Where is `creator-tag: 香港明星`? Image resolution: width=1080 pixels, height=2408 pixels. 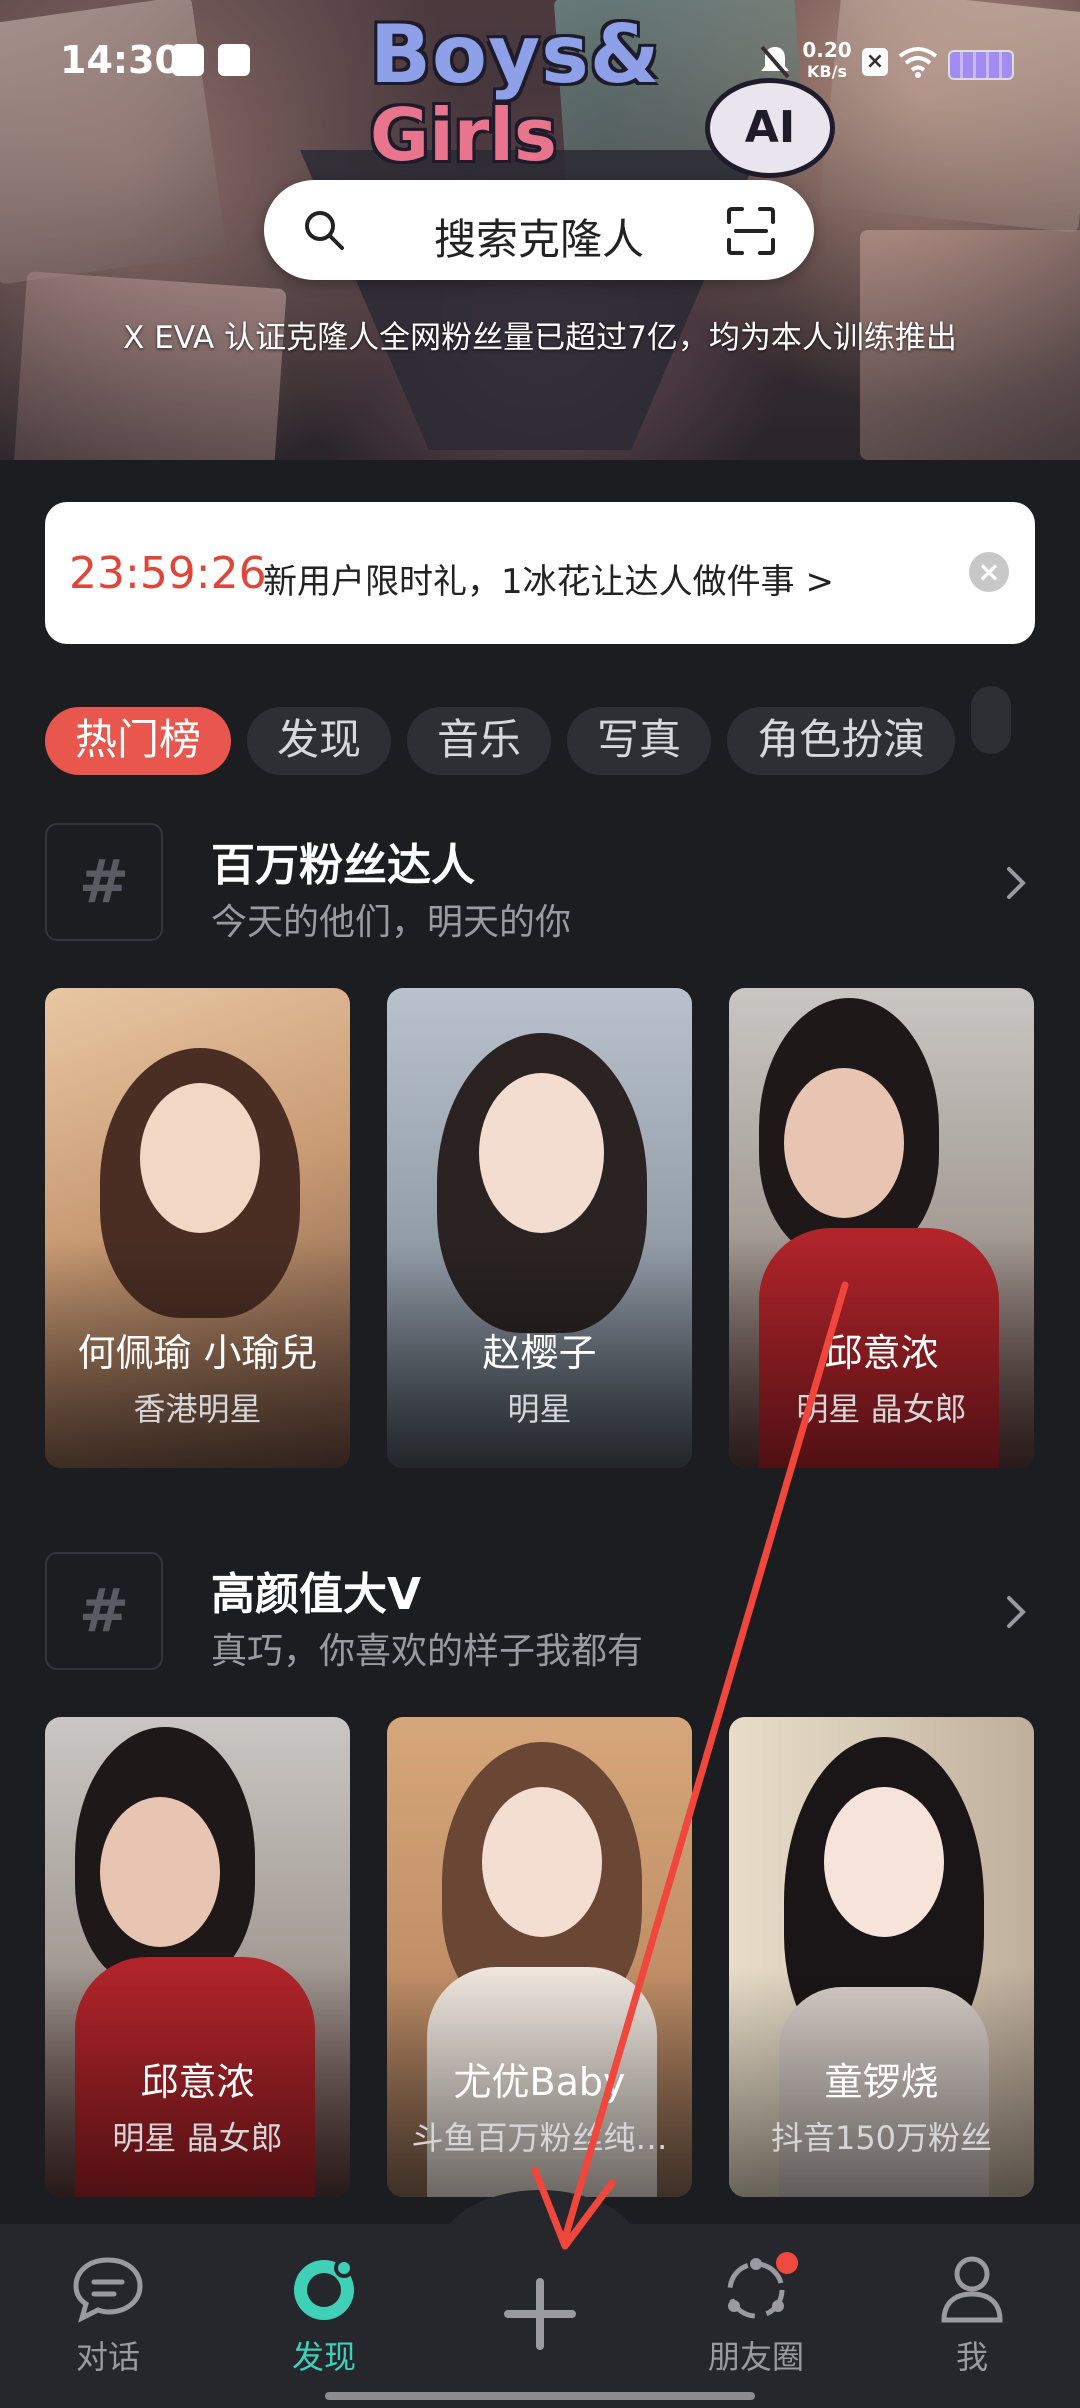
creator-tag: 香港明星 is located at coordinates (197, 1409).